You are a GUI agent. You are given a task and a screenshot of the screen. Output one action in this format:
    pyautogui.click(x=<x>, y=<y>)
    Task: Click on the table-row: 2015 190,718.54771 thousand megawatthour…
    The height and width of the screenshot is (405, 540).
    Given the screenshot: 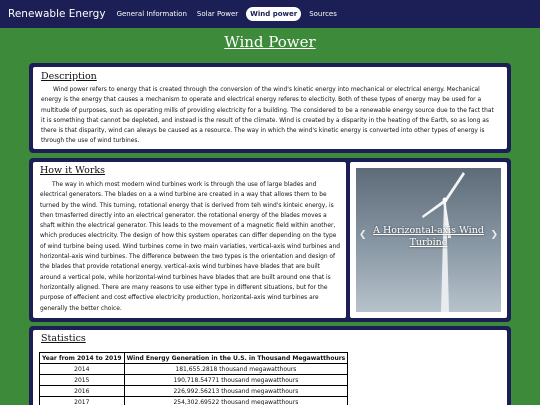 What is the action you would take?
    pyautogui.click(x=194, y=380)
    